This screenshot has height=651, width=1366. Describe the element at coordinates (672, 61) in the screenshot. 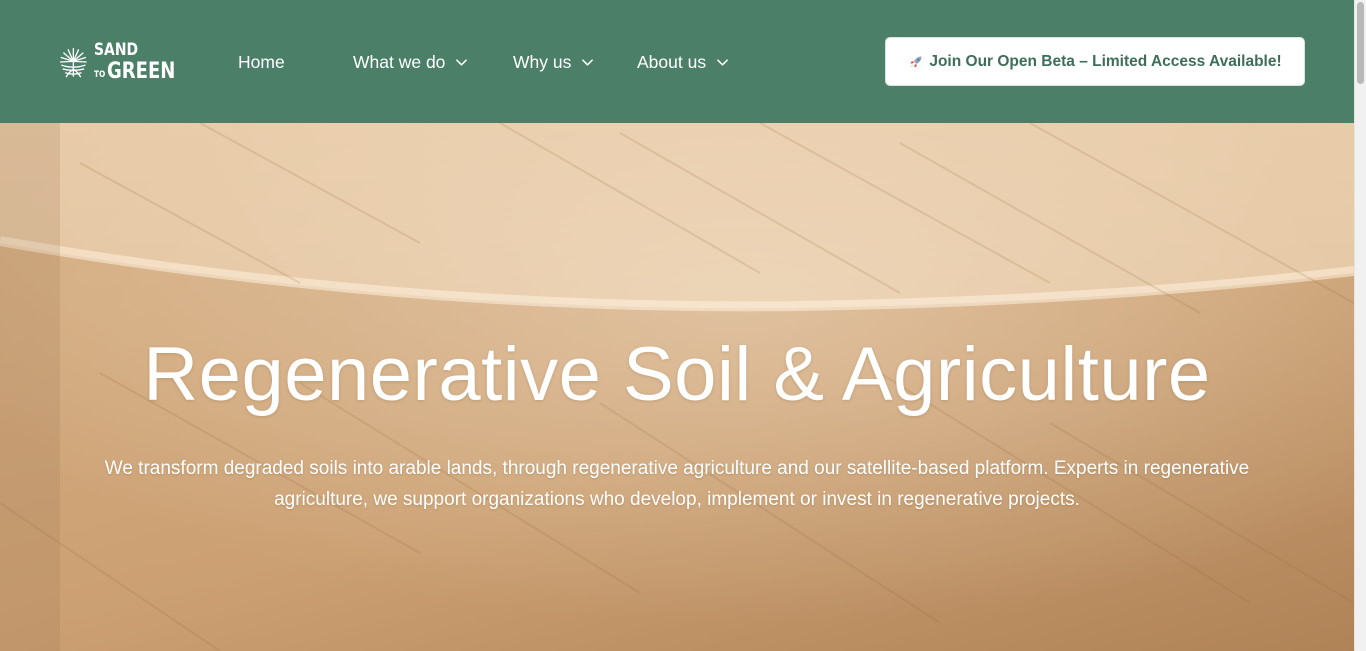

I see `nav-item-label: About us` at that location.